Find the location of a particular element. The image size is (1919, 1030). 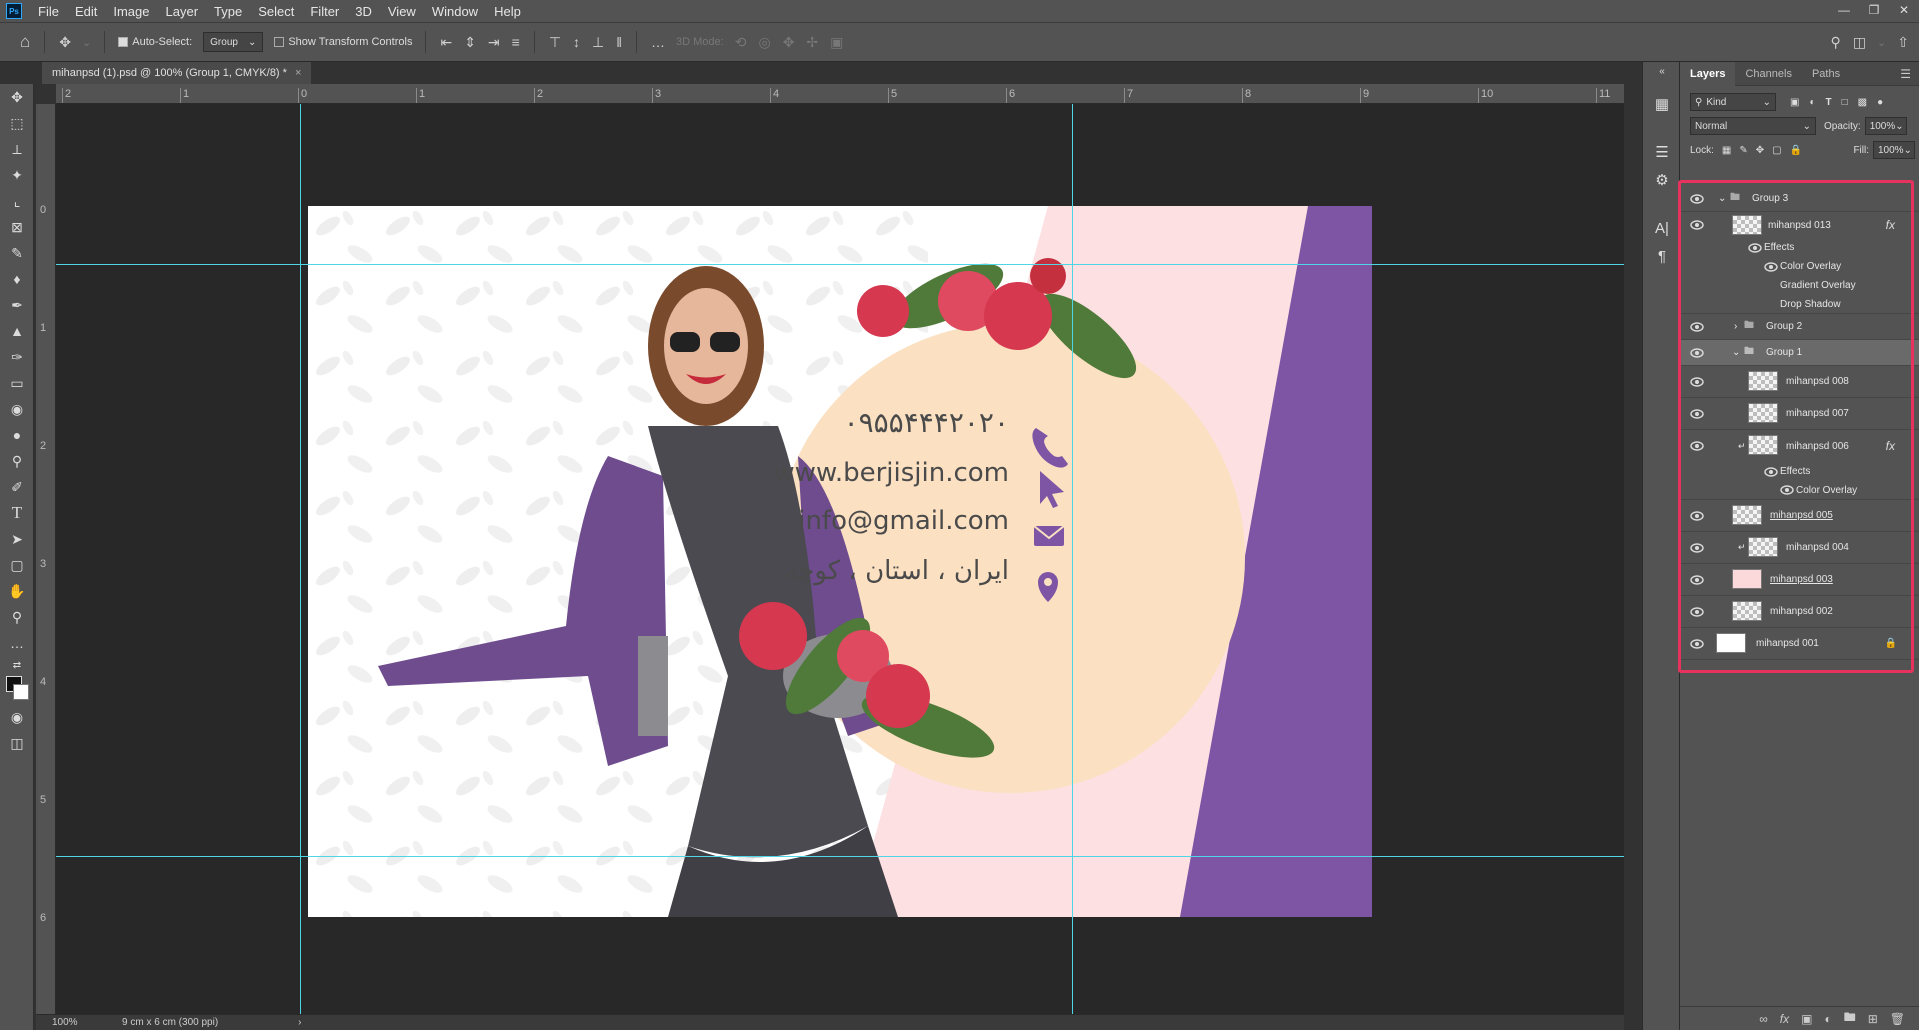

filter-type-icon: T is located at coordinates (1829, 102).